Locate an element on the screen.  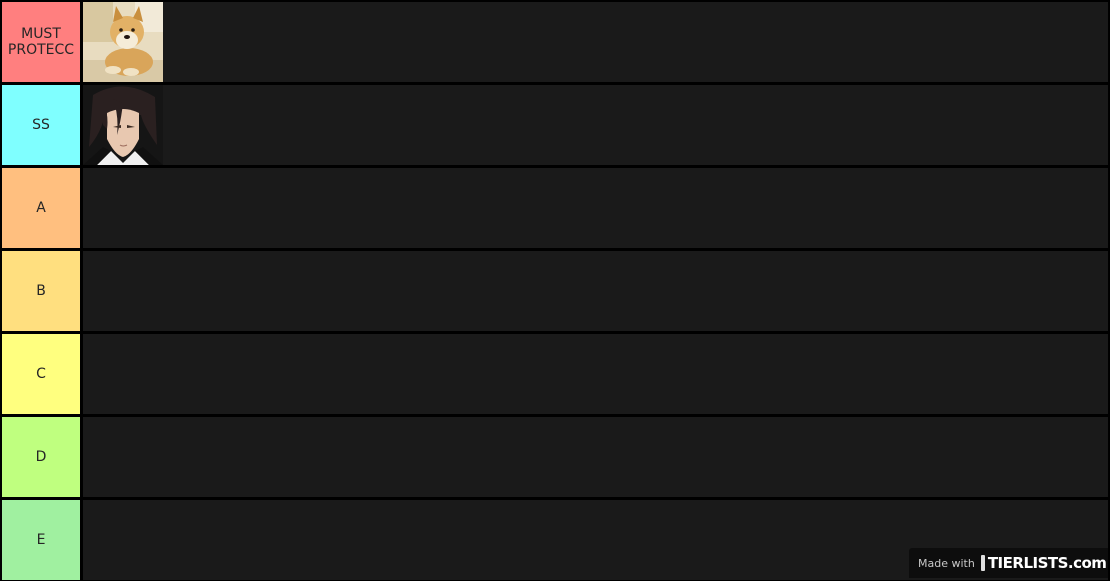
watermark-prefix: Made with is located at coordinates (946, 563).